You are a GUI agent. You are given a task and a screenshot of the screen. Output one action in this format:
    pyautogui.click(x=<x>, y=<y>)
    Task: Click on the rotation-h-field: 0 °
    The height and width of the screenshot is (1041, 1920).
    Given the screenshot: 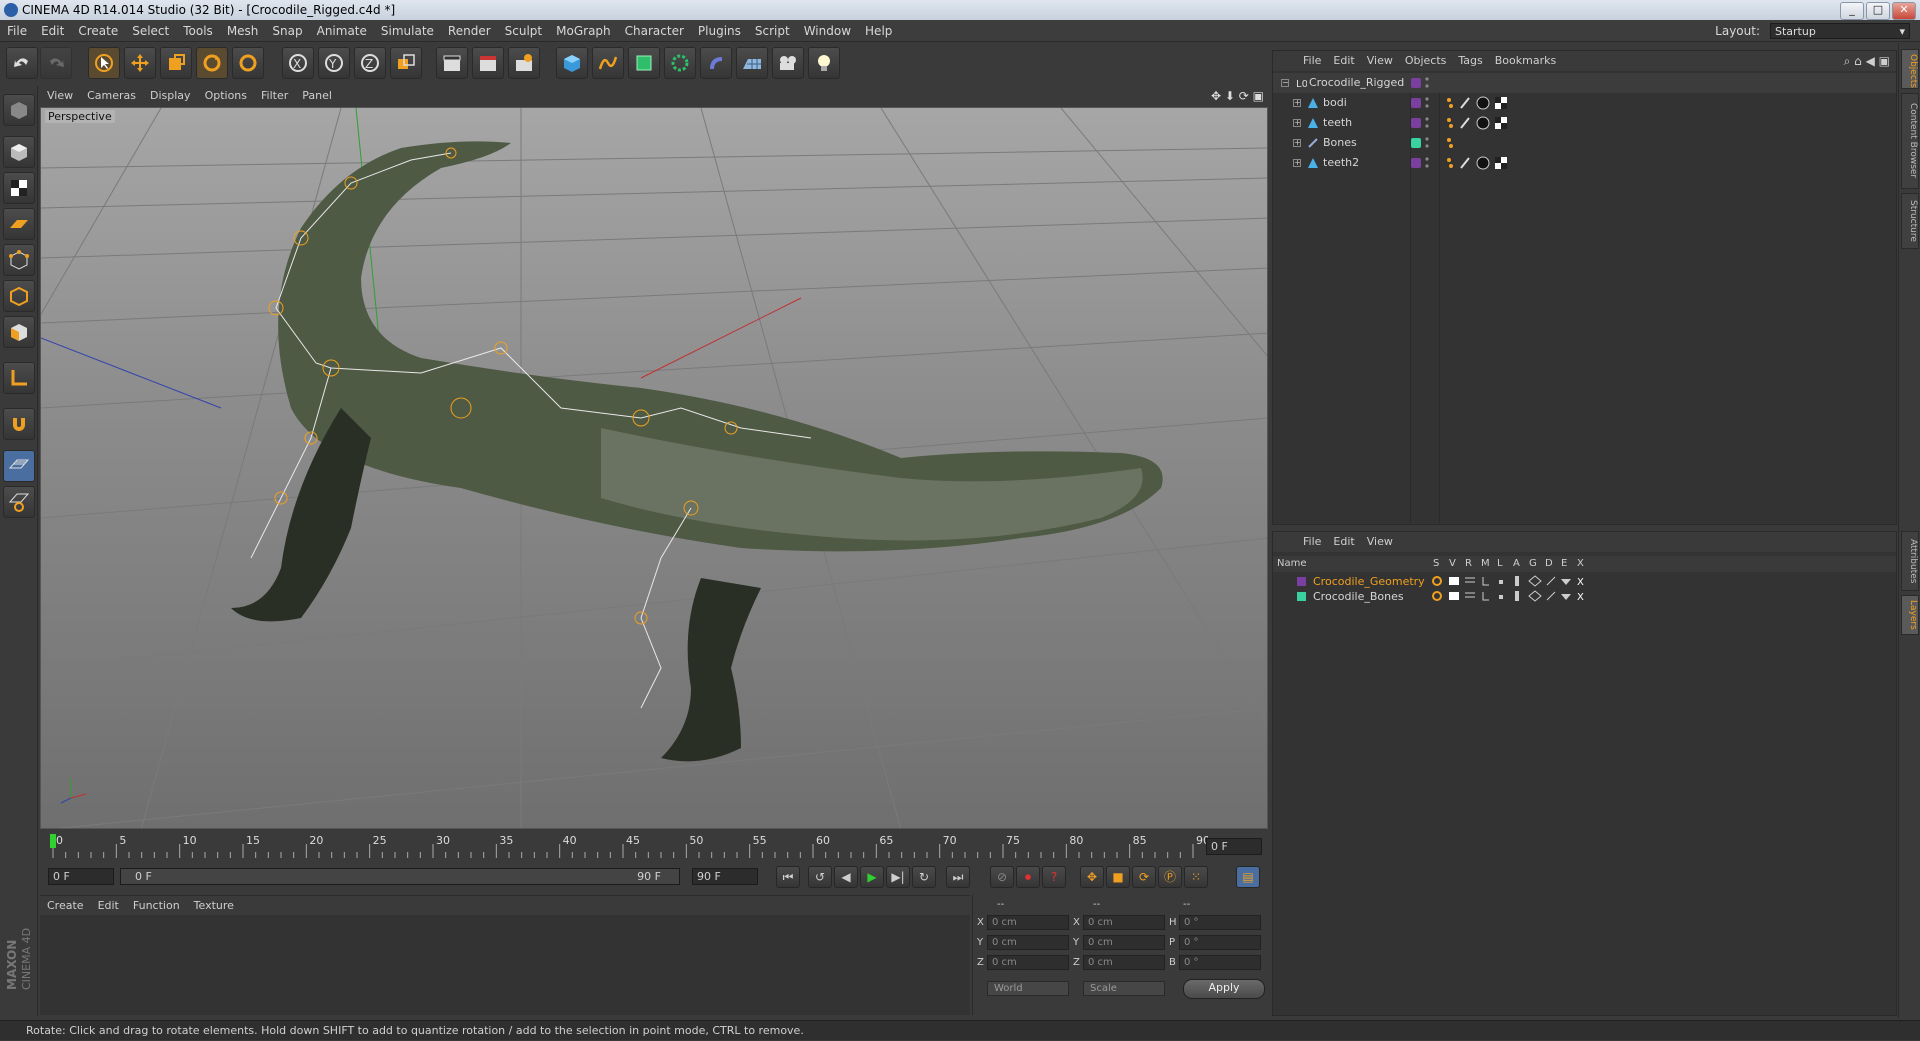 What is the action you would take?
    pyautogui.click(x=1220, y=922)
    